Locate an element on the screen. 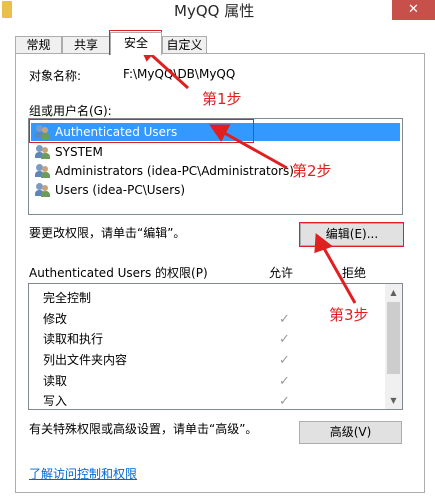  table-row: 列出文件夹内容 ✓ is located at coordinates (206, 360).